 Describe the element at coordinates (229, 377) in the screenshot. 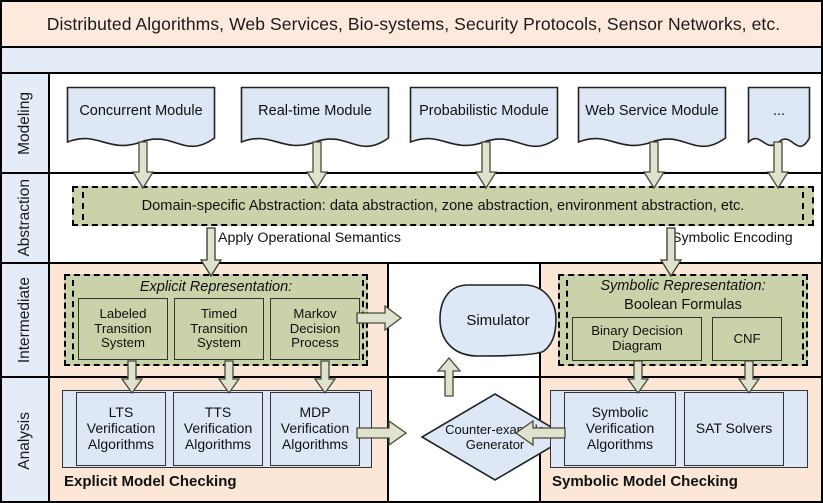

I see `arrow-tts-to-tts-verification` at that location.